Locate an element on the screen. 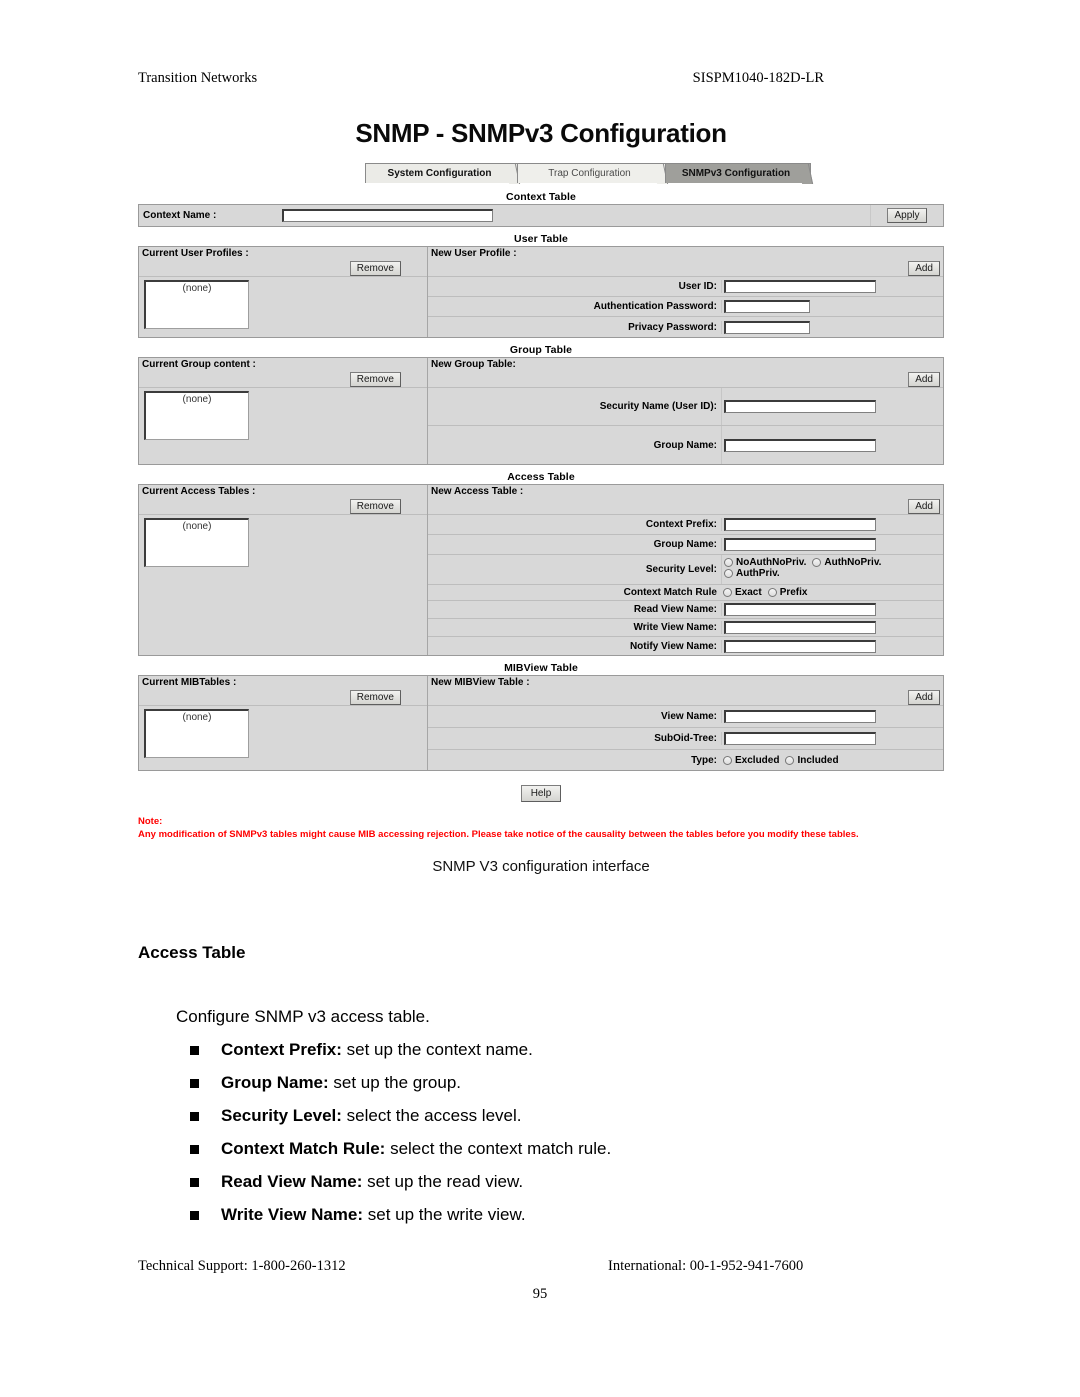  radio-included: Included is located at coordinates (812, 760).